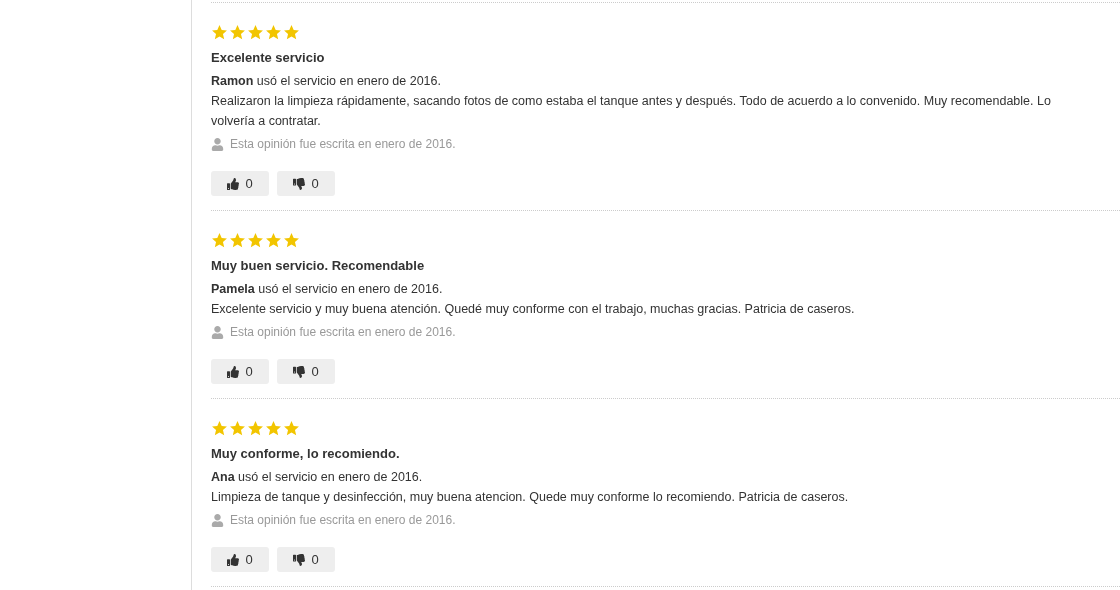 Image resolution: width=1120 pixels, height=590 pixels. Describe the element at coordinates (326, 81) in the screenshot. I see `author-line: Ramon usó el servicio en enero de 2016.` at that location.